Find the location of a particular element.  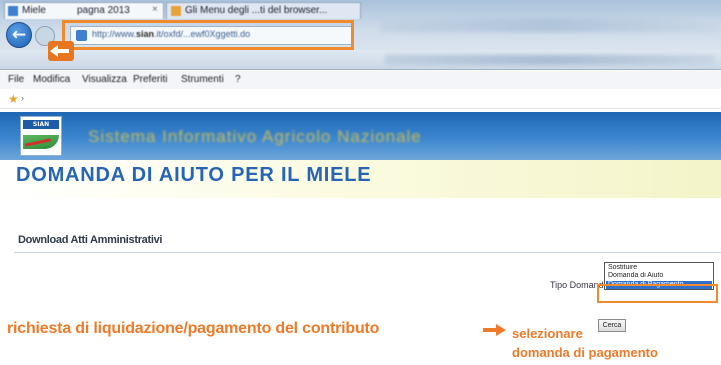

star-icon: ★ is located at coordinates (13, 99).